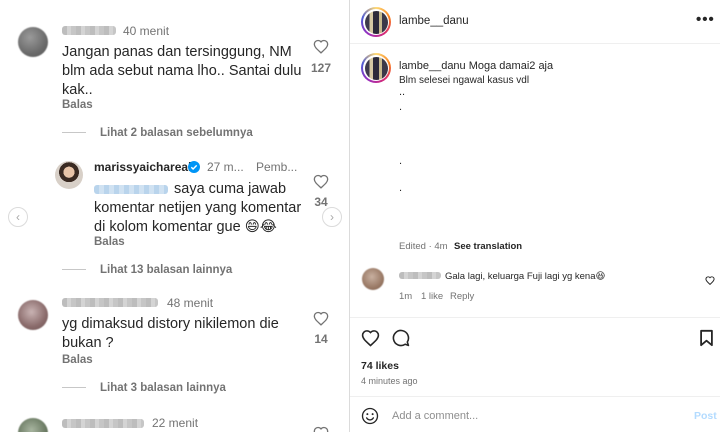 The width and height of the screenshot is (720, 432). What do you see at coordinates (376, 68) in the screenshot?
I see `caption-avatar` at bounding box center [376, 68].